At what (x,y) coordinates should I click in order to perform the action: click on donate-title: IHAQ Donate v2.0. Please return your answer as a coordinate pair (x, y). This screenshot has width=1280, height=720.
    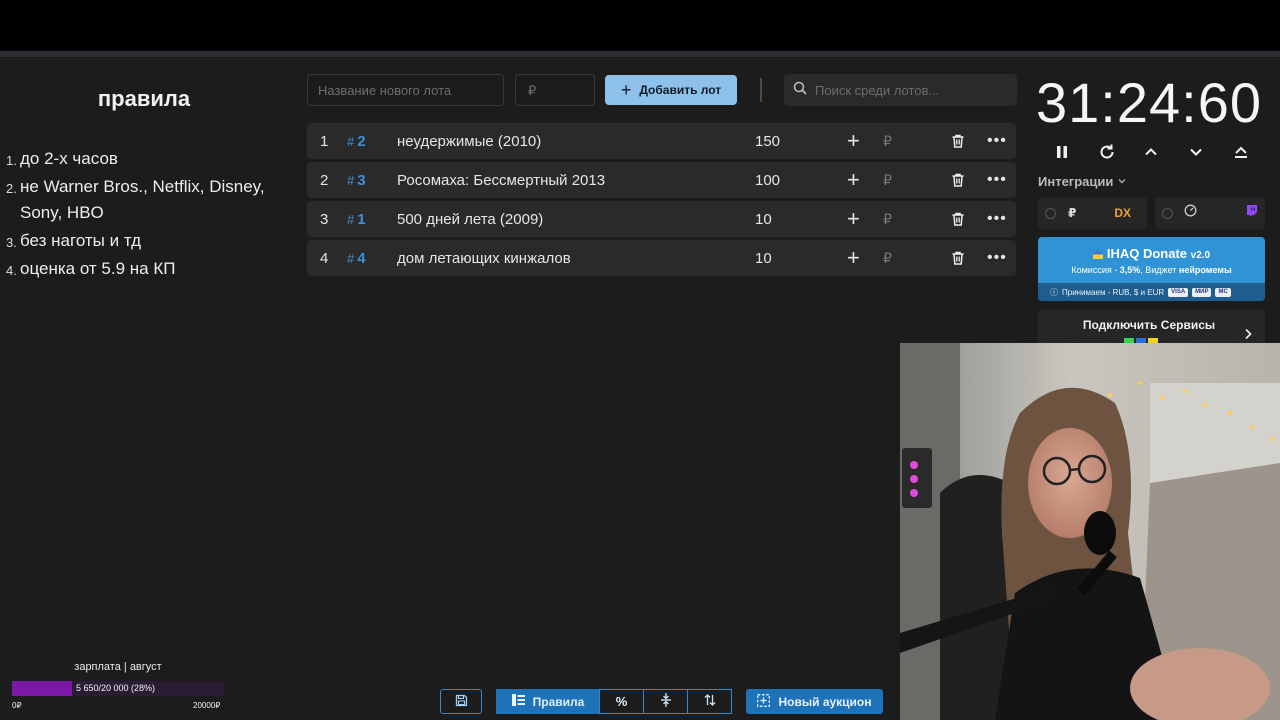
    Looking at the image, I should click on (1151, 253).